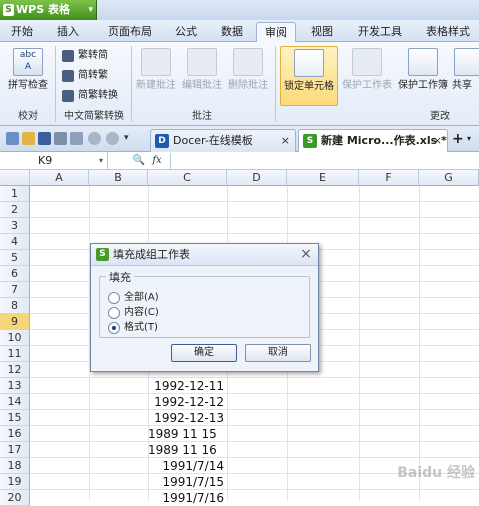 The image size is (479, 506). Describe the element at coordinates (248, 85) in the screenshot. I see `delete-comment-label: 删除批注` at that location.